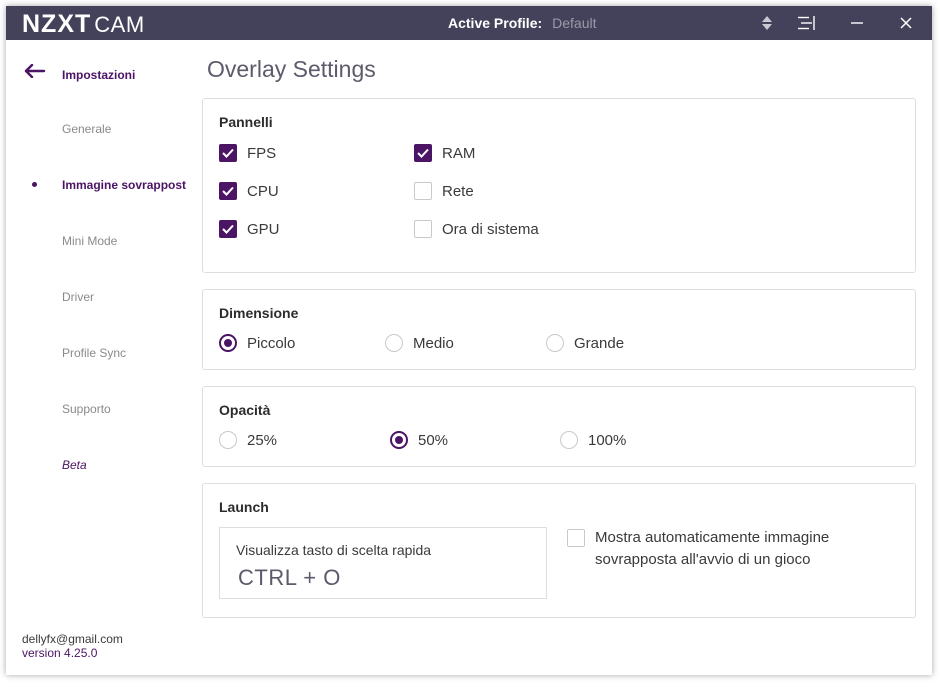  What do you see at coordinates (60, 653) in the screenshot?
I see `app-version: version 4.25.0` at bounding box center [60, 653].